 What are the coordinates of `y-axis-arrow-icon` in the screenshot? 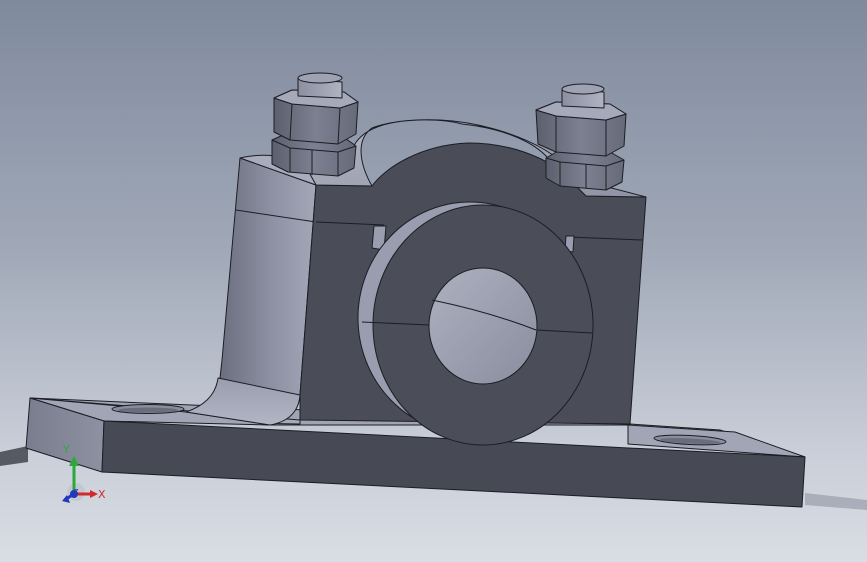 It's located at (74, 461).